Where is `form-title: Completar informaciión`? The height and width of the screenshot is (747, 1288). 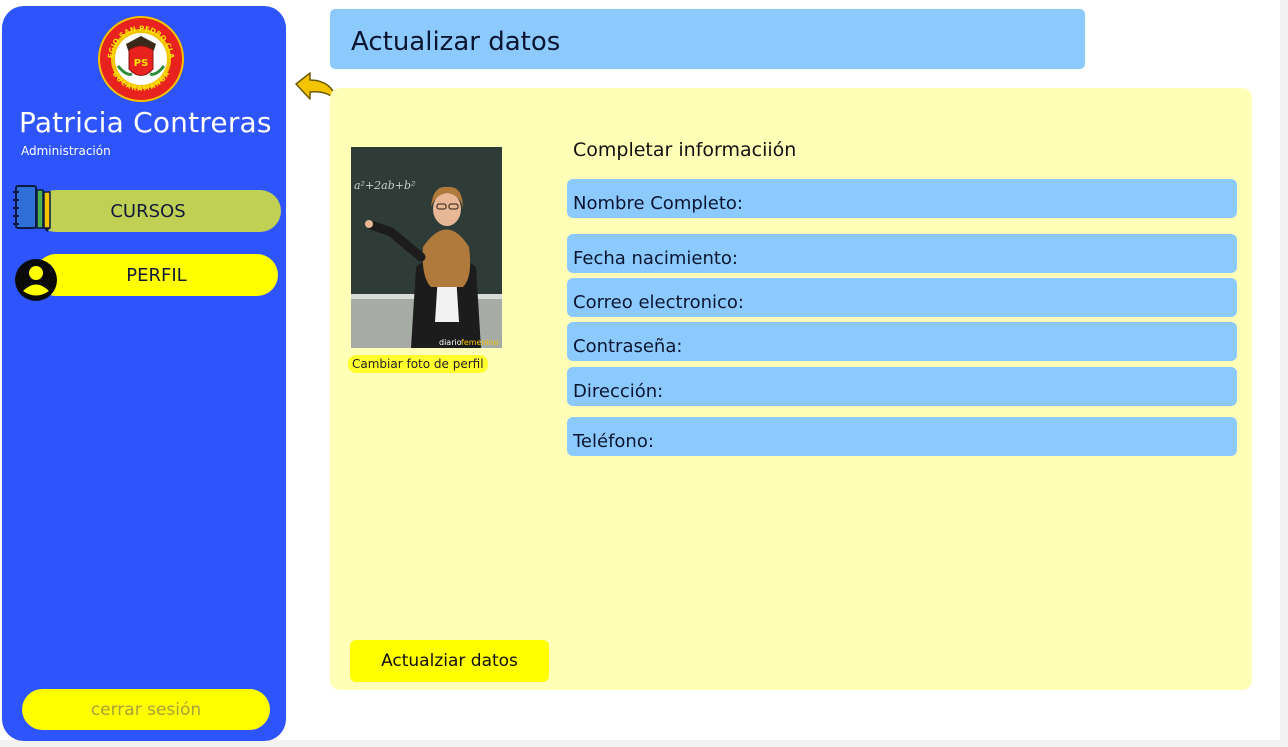 form-title: Completar informaciión is located at coordinates (685, 150).